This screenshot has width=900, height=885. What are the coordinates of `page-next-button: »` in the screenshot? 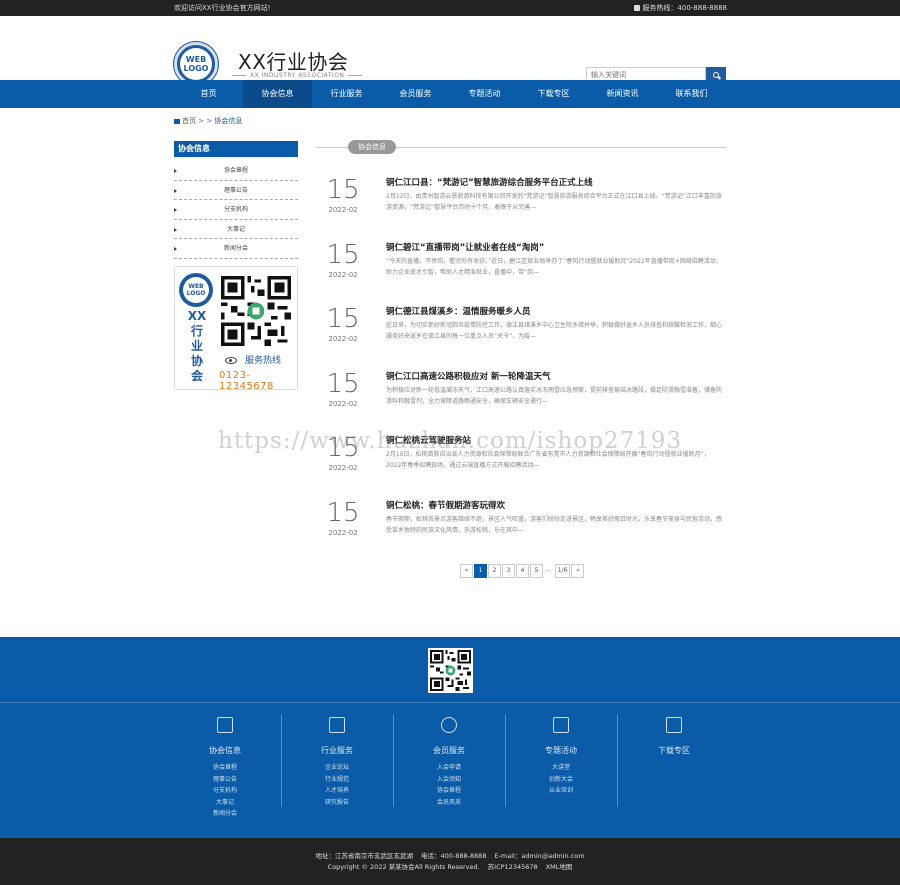 It's located at (578, 571).